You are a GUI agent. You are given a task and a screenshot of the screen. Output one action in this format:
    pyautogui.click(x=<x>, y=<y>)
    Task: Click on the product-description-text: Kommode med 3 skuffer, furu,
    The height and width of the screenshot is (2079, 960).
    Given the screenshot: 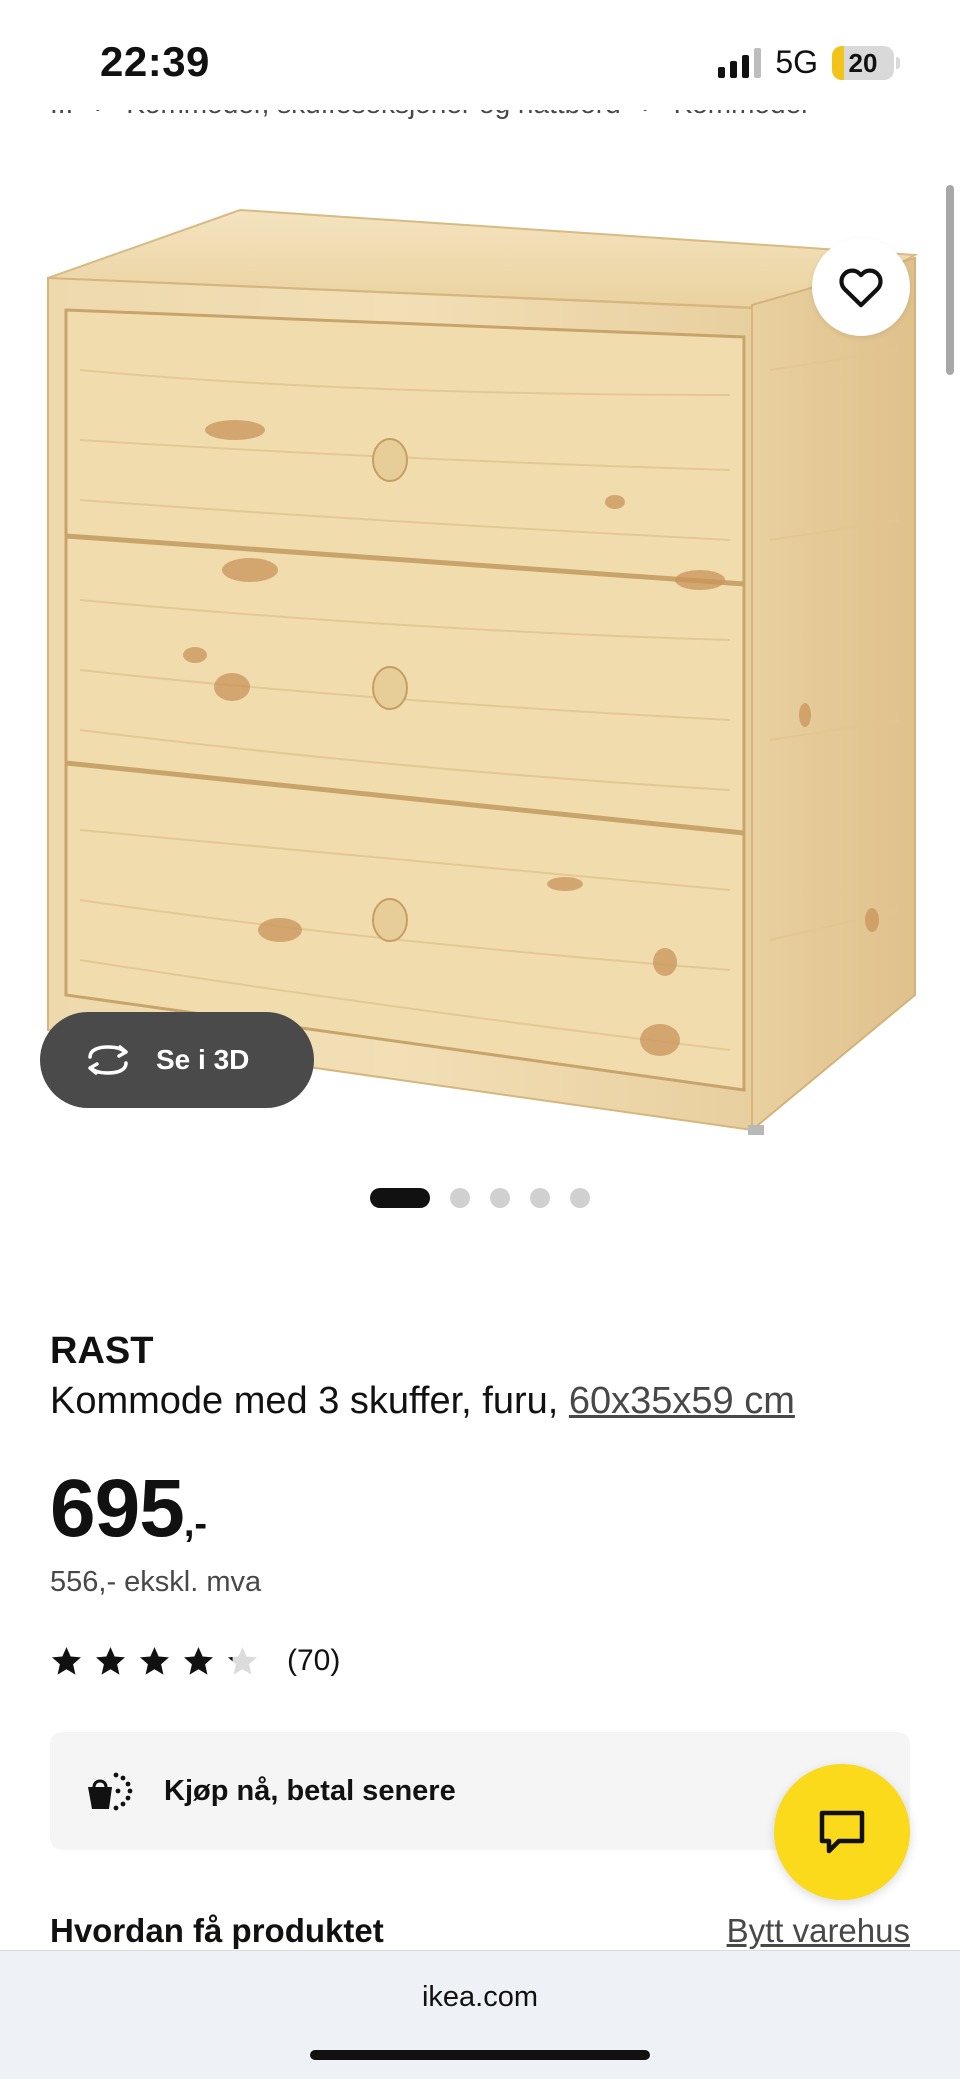 What is the action you would take?
    pyautogui.click(x=309, y=1401)
    